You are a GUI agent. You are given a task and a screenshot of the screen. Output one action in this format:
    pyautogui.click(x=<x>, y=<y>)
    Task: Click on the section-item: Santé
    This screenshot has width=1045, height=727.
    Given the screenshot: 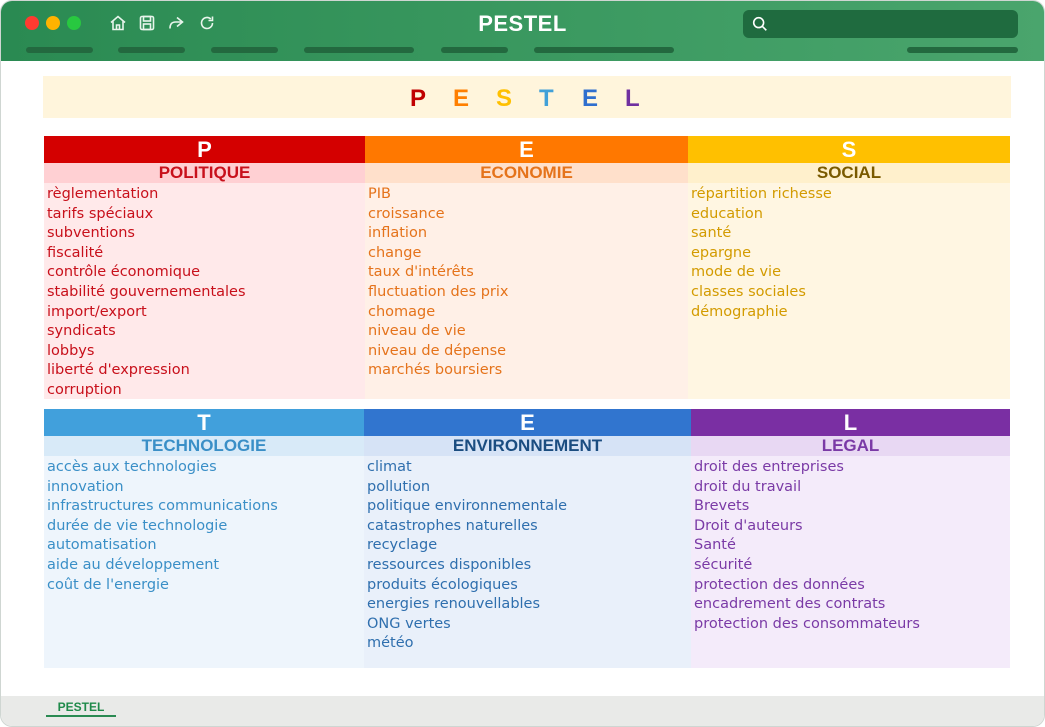 What is the action you would take?
    pyautogui.click(x=852, y=546)
    